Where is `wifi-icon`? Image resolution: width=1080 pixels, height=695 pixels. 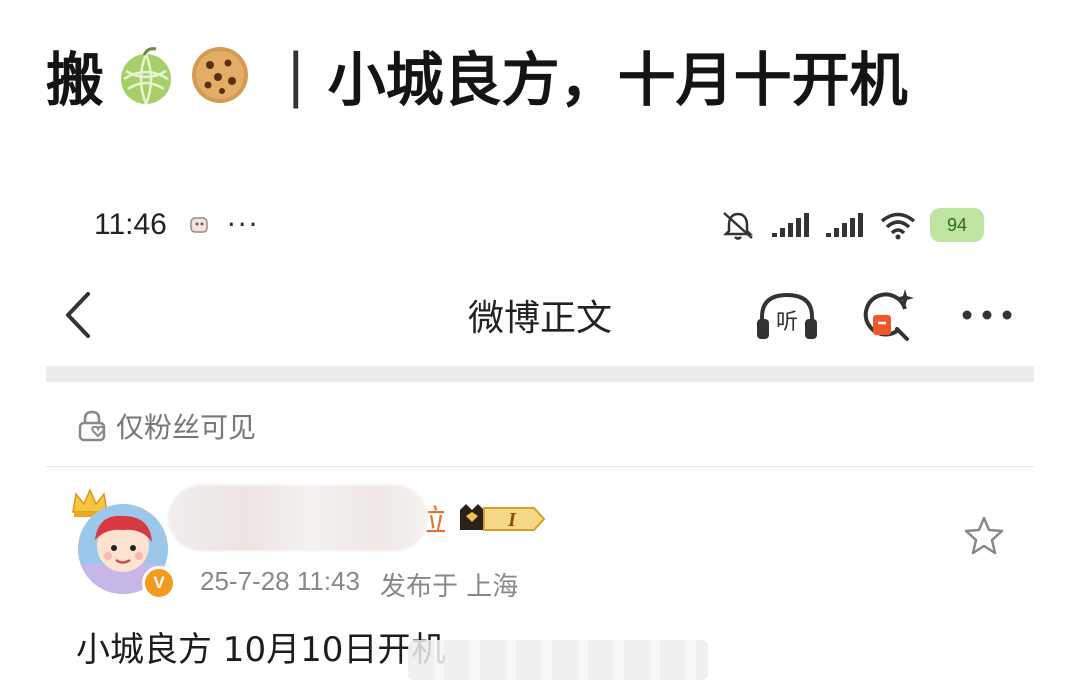
wifi-icon is located at coordinates (898, 226).